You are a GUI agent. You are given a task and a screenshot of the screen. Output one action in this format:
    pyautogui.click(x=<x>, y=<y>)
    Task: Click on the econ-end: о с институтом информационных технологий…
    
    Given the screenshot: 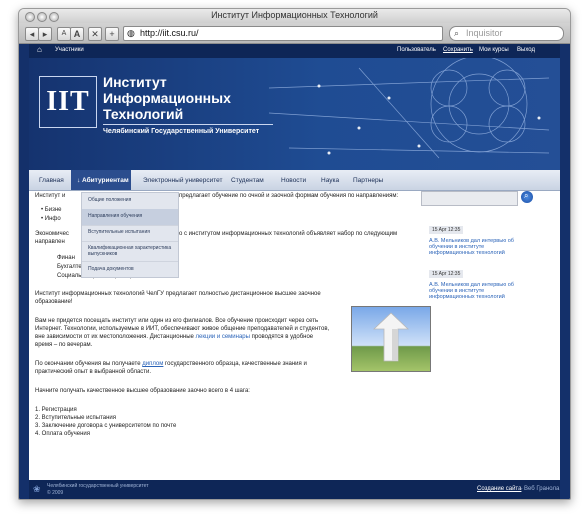 What is the action you would take?
    pyautogui.click(x=288, y=234)
    